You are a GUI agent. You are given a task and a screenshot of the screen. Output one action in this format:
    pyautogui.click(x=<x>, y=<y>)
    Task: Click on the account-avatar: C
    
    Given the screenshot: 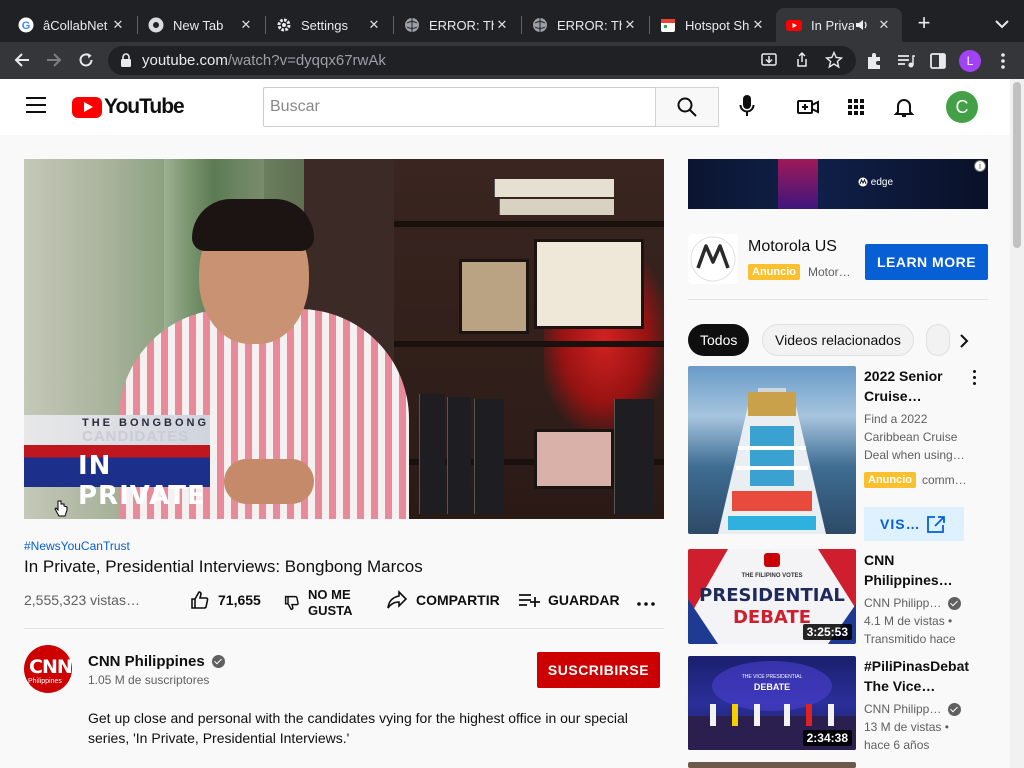 What is the action you would take?
    pyautogui.click(x=962, y=107)
    